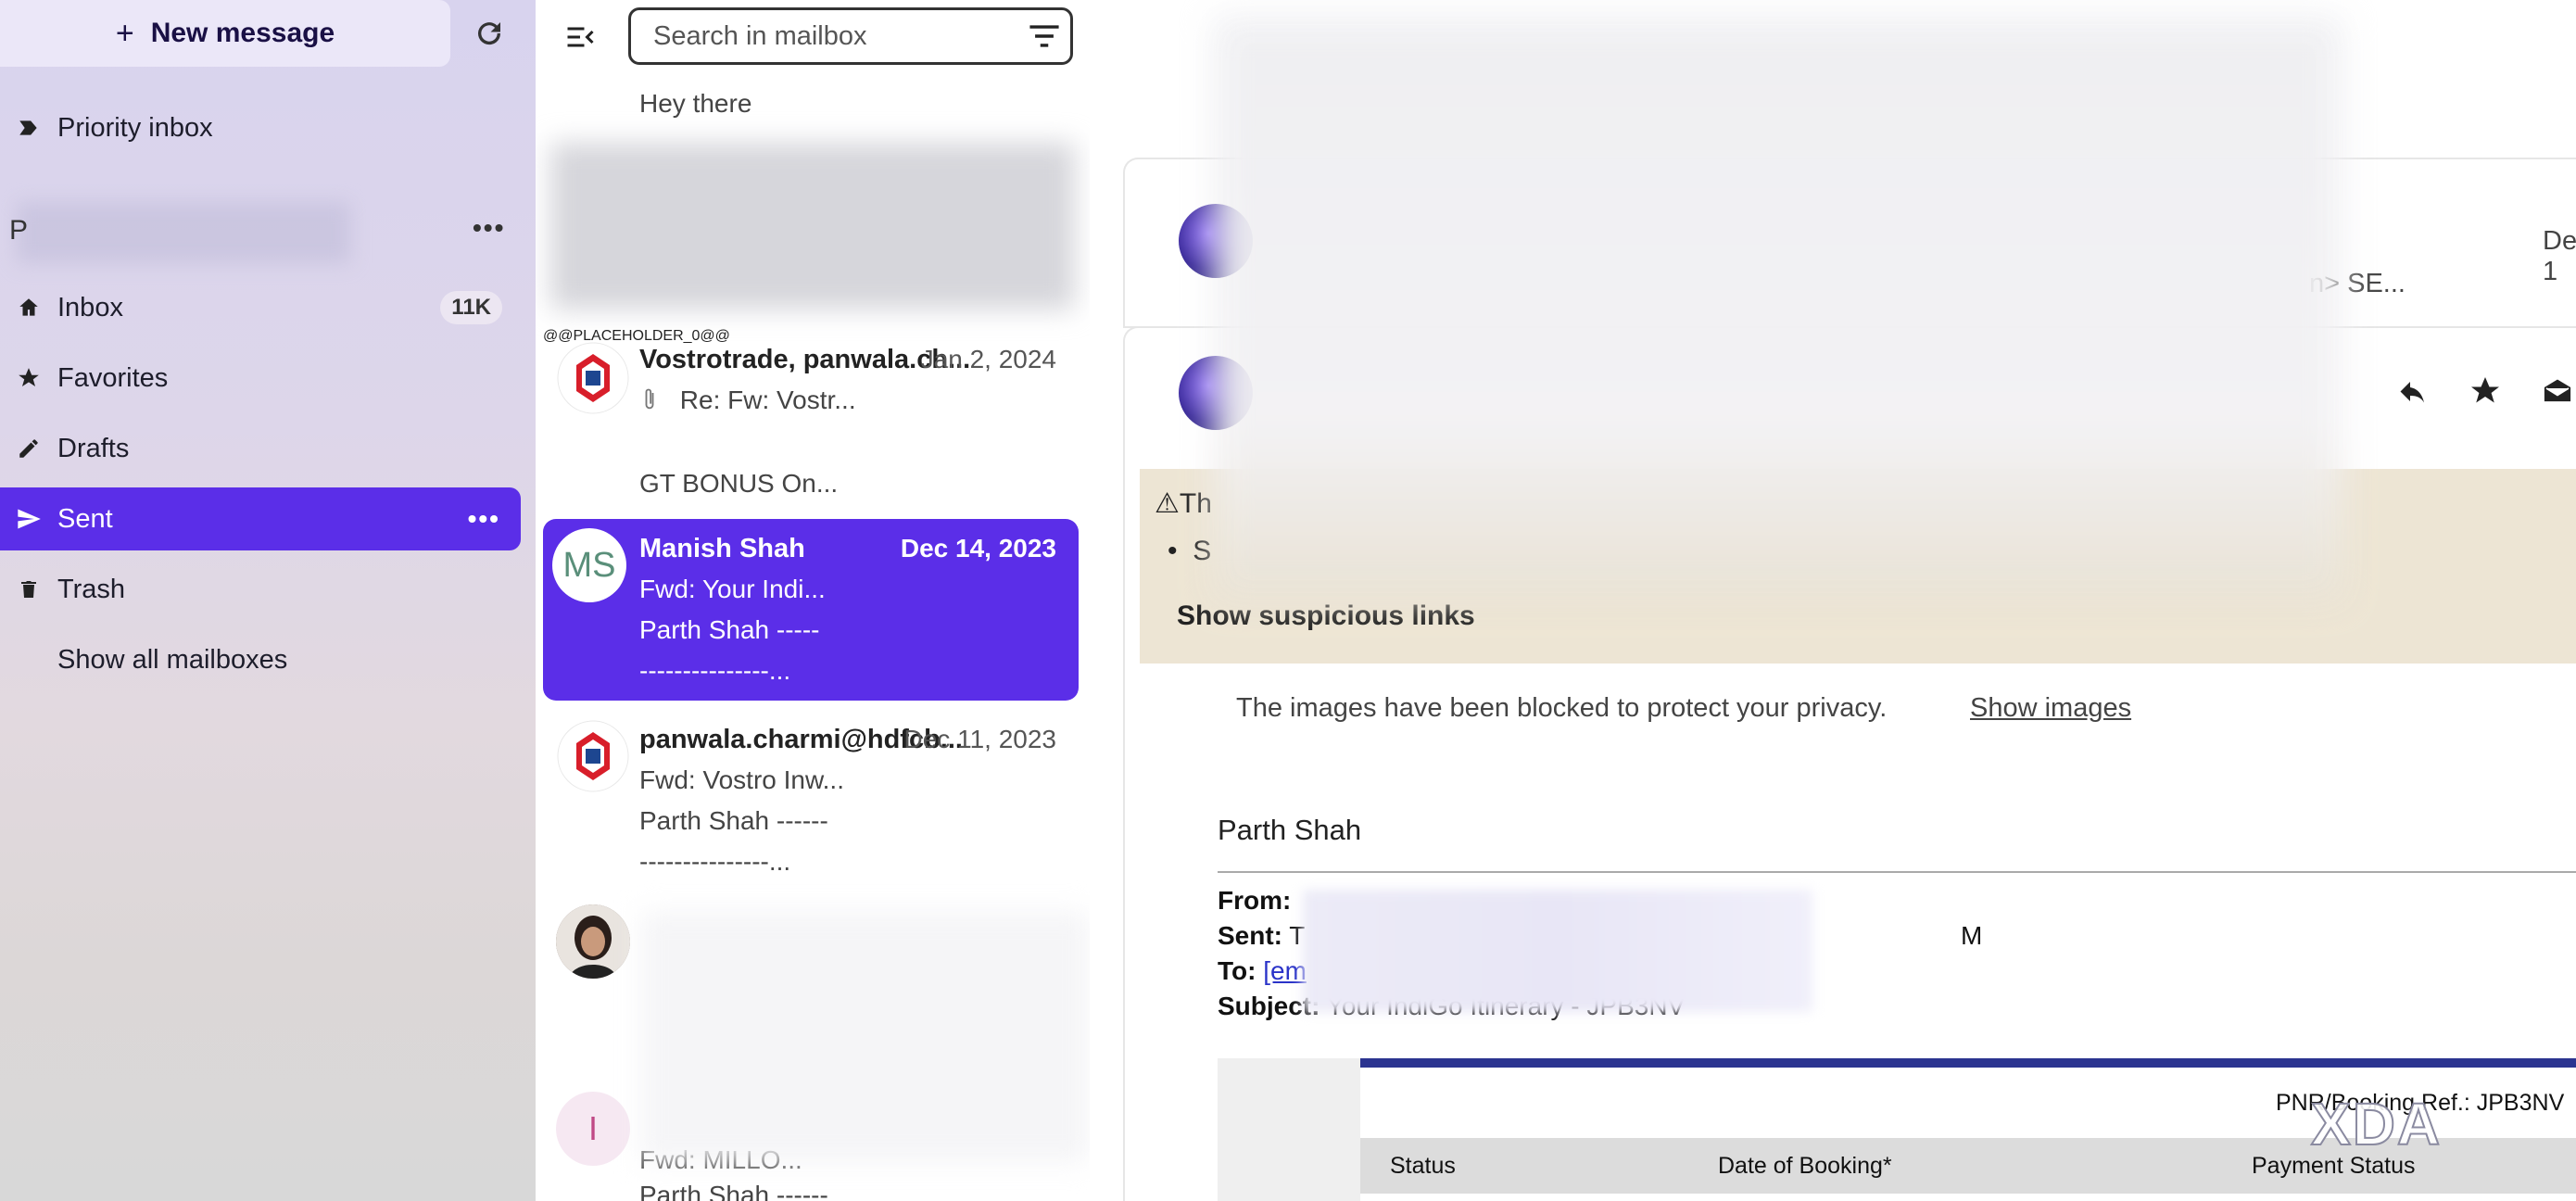 The width and height of the screenshot is (2576, 1201). What do you see at coordinates (2051, 708) in the screenshot?
I see `show-images-link: Show images` at bounding box center [2051, 708].